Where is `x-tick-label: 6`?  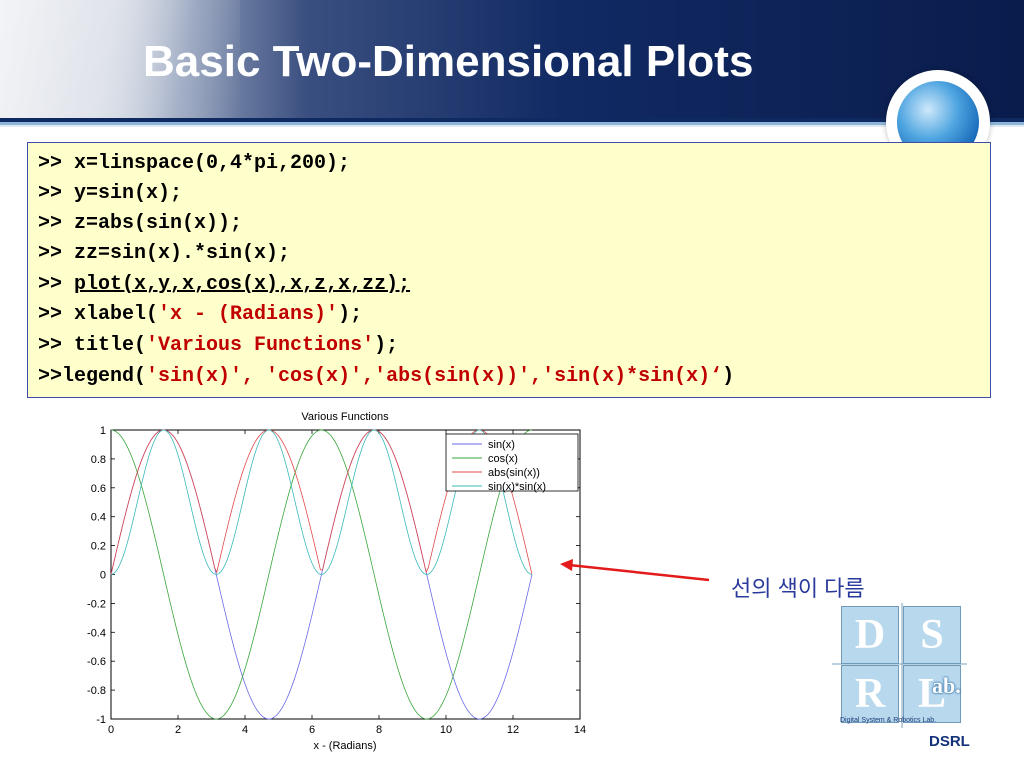
x-tick-label: 6 is located at coordinates (312, 730).